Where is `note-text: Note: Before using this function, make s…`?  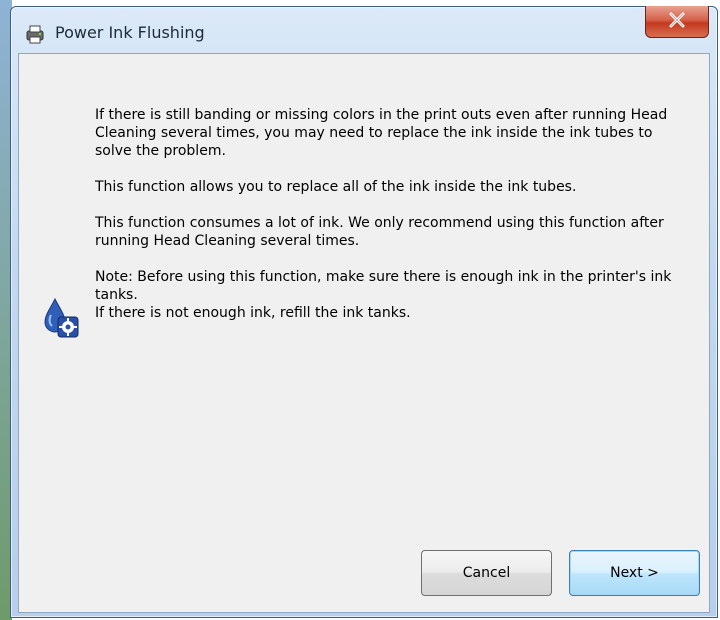 note-text: Note: Before using this function, make s… is located at coordinates (383, 286).